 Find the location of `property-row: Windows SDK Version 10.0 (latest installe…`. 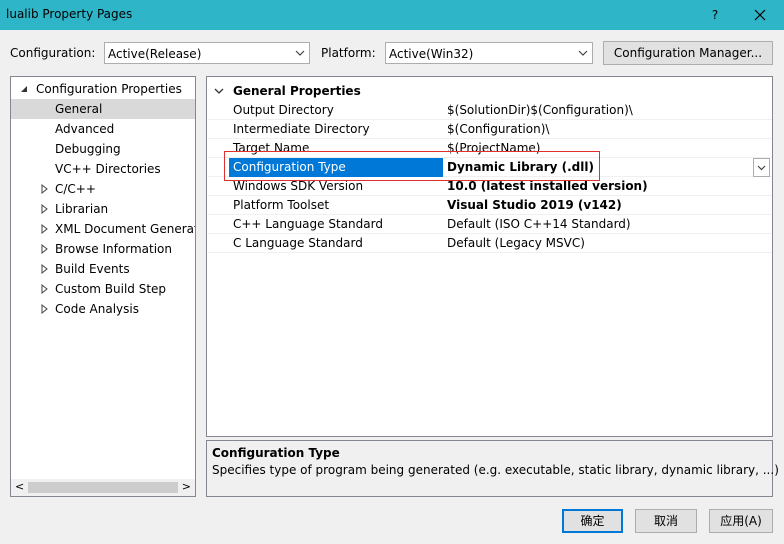

property-row: Windows SDK Version 10.0 (latest installe… is located at coordinates (490, 186).